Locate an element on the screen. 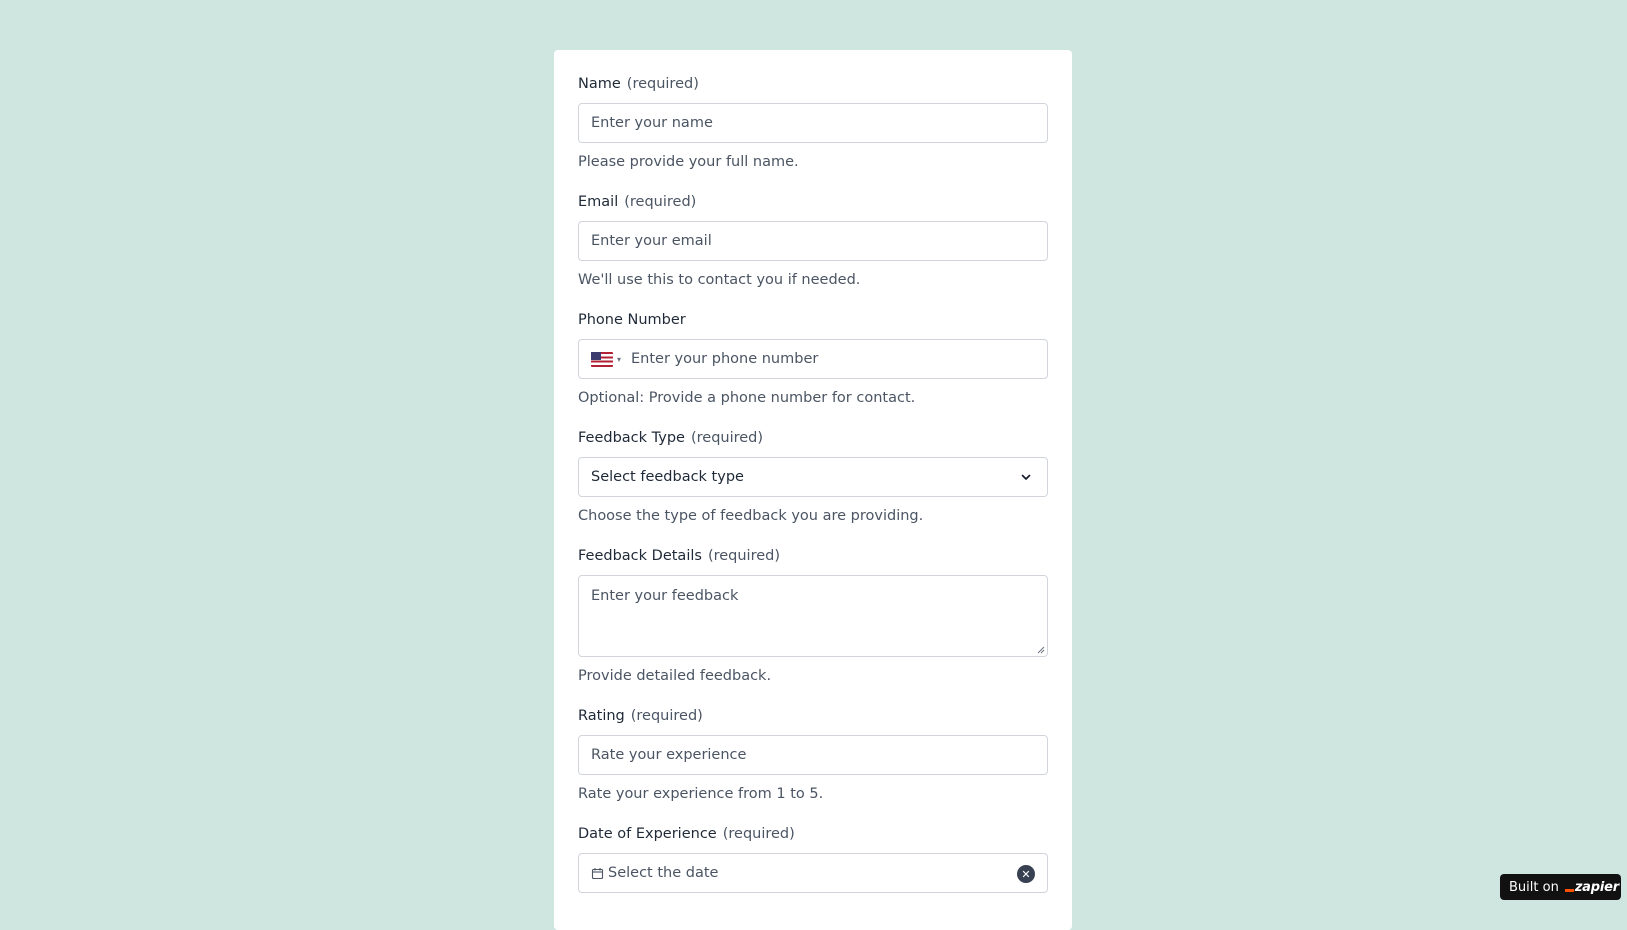 The width and height of the screenshot is (1627, 930). email-label-row: Email (required) is located at coordinates (813, 202).